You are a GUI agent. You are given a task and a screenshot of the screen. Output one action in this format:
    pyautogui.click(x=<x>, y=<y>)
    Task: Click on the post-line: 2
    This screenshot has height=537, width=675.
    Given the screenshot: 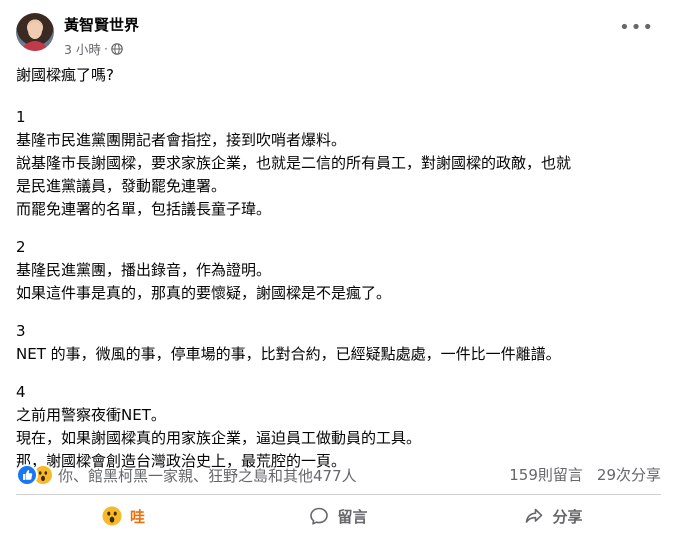 What is the action you would take?
    pyautogui.click(x=21, y=247)
    